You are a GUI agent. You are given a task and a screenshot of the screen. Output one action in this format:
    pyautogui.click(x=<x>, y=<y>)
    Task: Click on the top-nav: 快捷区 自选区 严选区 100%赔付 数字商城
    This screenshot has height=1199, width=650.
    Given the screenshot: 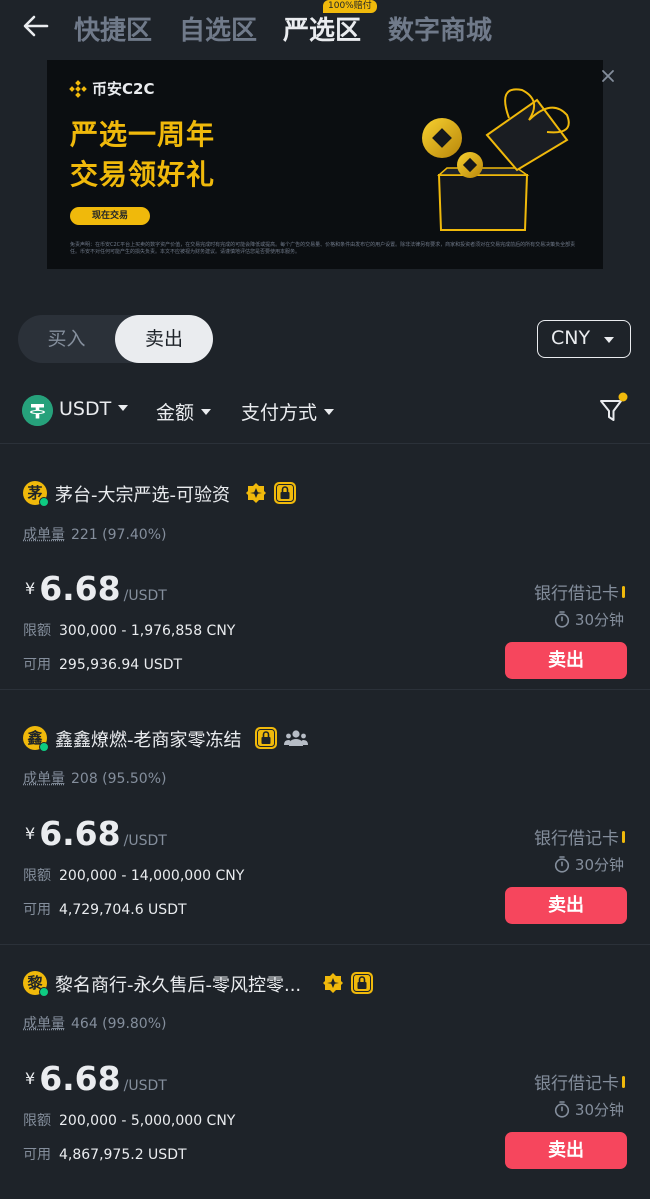 What is the action you would take?
    pyautogui.click(x=325, y=28)
    